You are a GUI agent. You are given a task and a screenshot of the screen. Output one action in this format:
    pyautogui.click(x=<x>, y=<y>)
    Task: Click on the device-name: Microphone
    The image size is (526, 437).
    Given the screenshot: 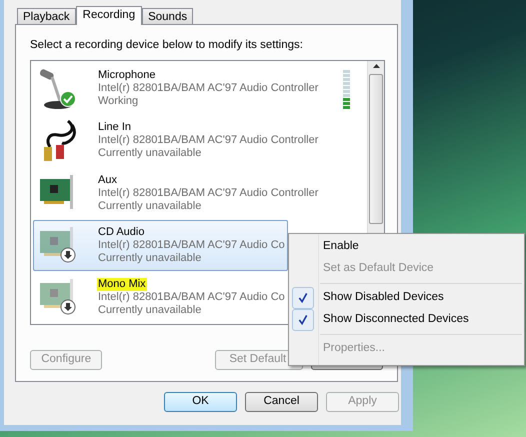 What is the action you would take?
    pyautogui.click(x=126, y=75)
    